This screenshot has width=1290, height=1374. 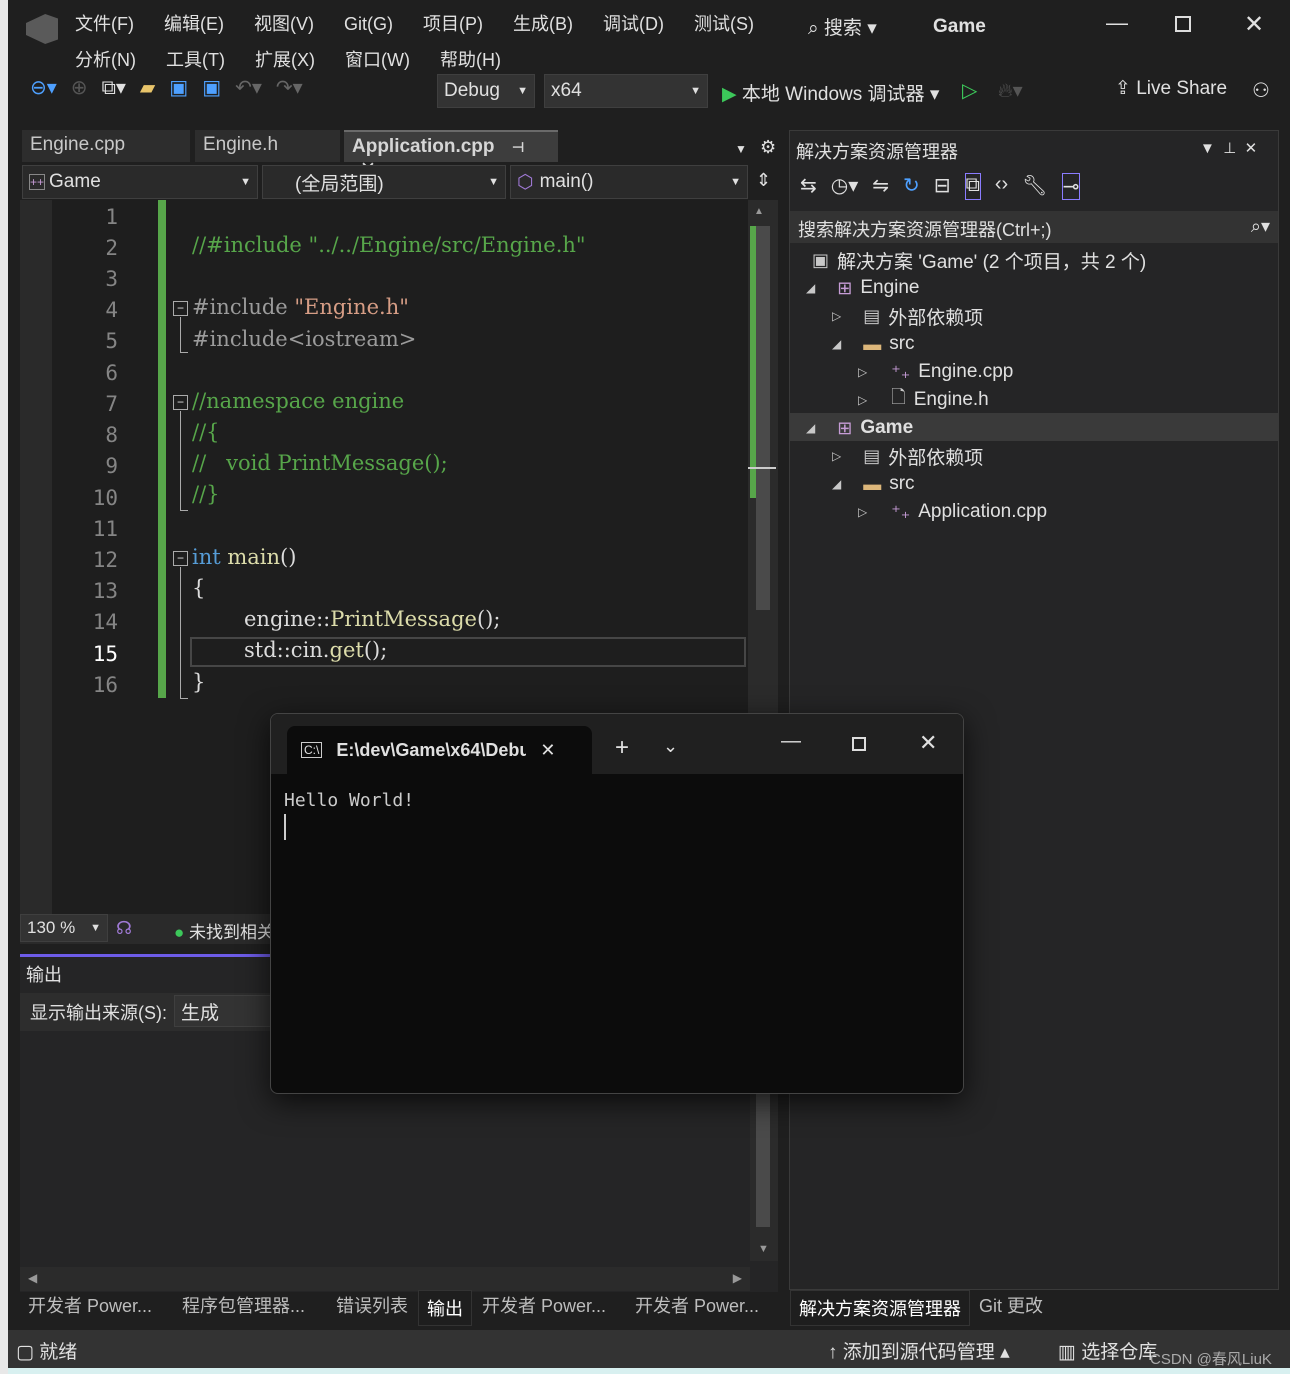 What do you see at coordinates (194, 24) in the screenshot?
I see `menu-item: 编辑(E)` at bounding box center [194, 24].